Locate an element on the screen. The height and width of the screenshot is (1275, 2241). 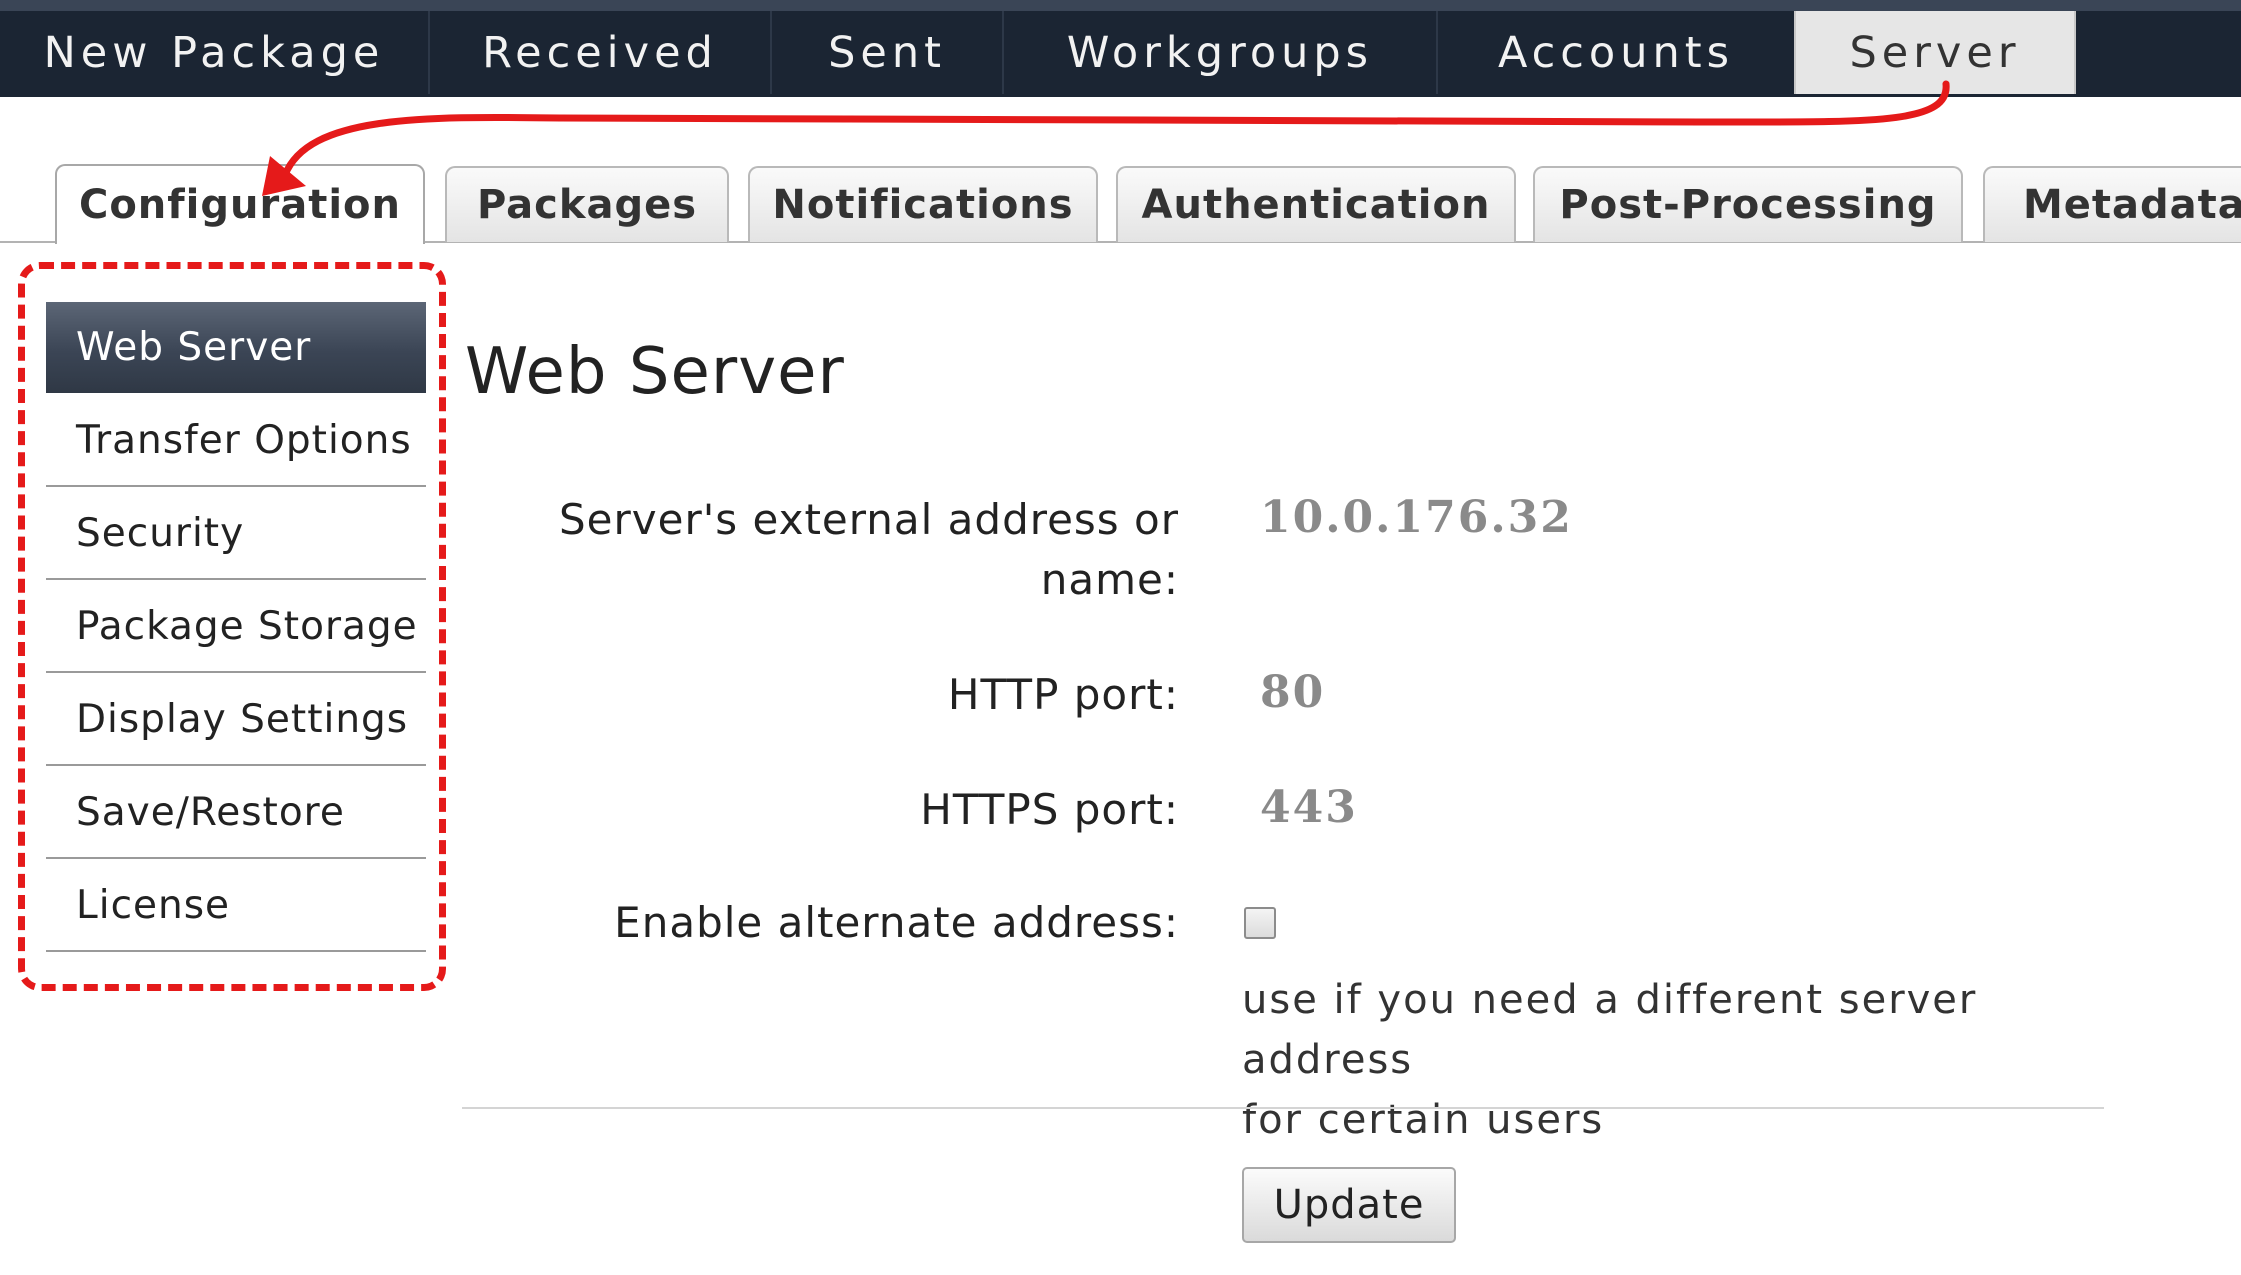
external-address-value: 10.0.176.32 is located at coordinates (1416, 517).